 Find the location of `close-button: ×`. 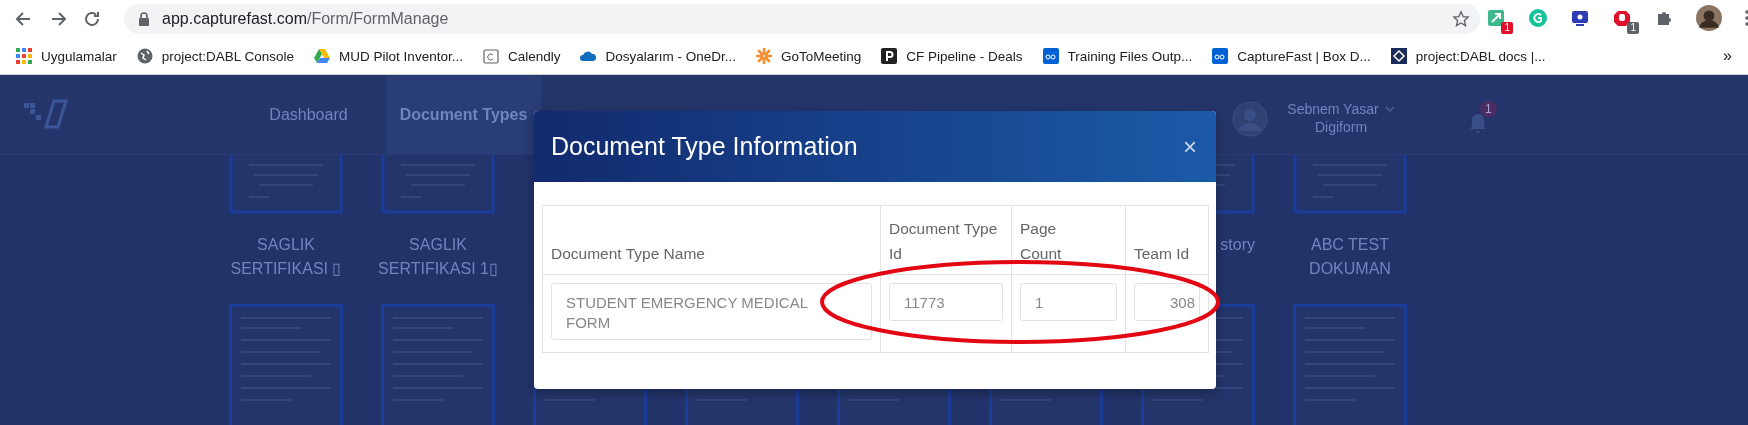

close-button: × is located at coordinates (1190, 146).